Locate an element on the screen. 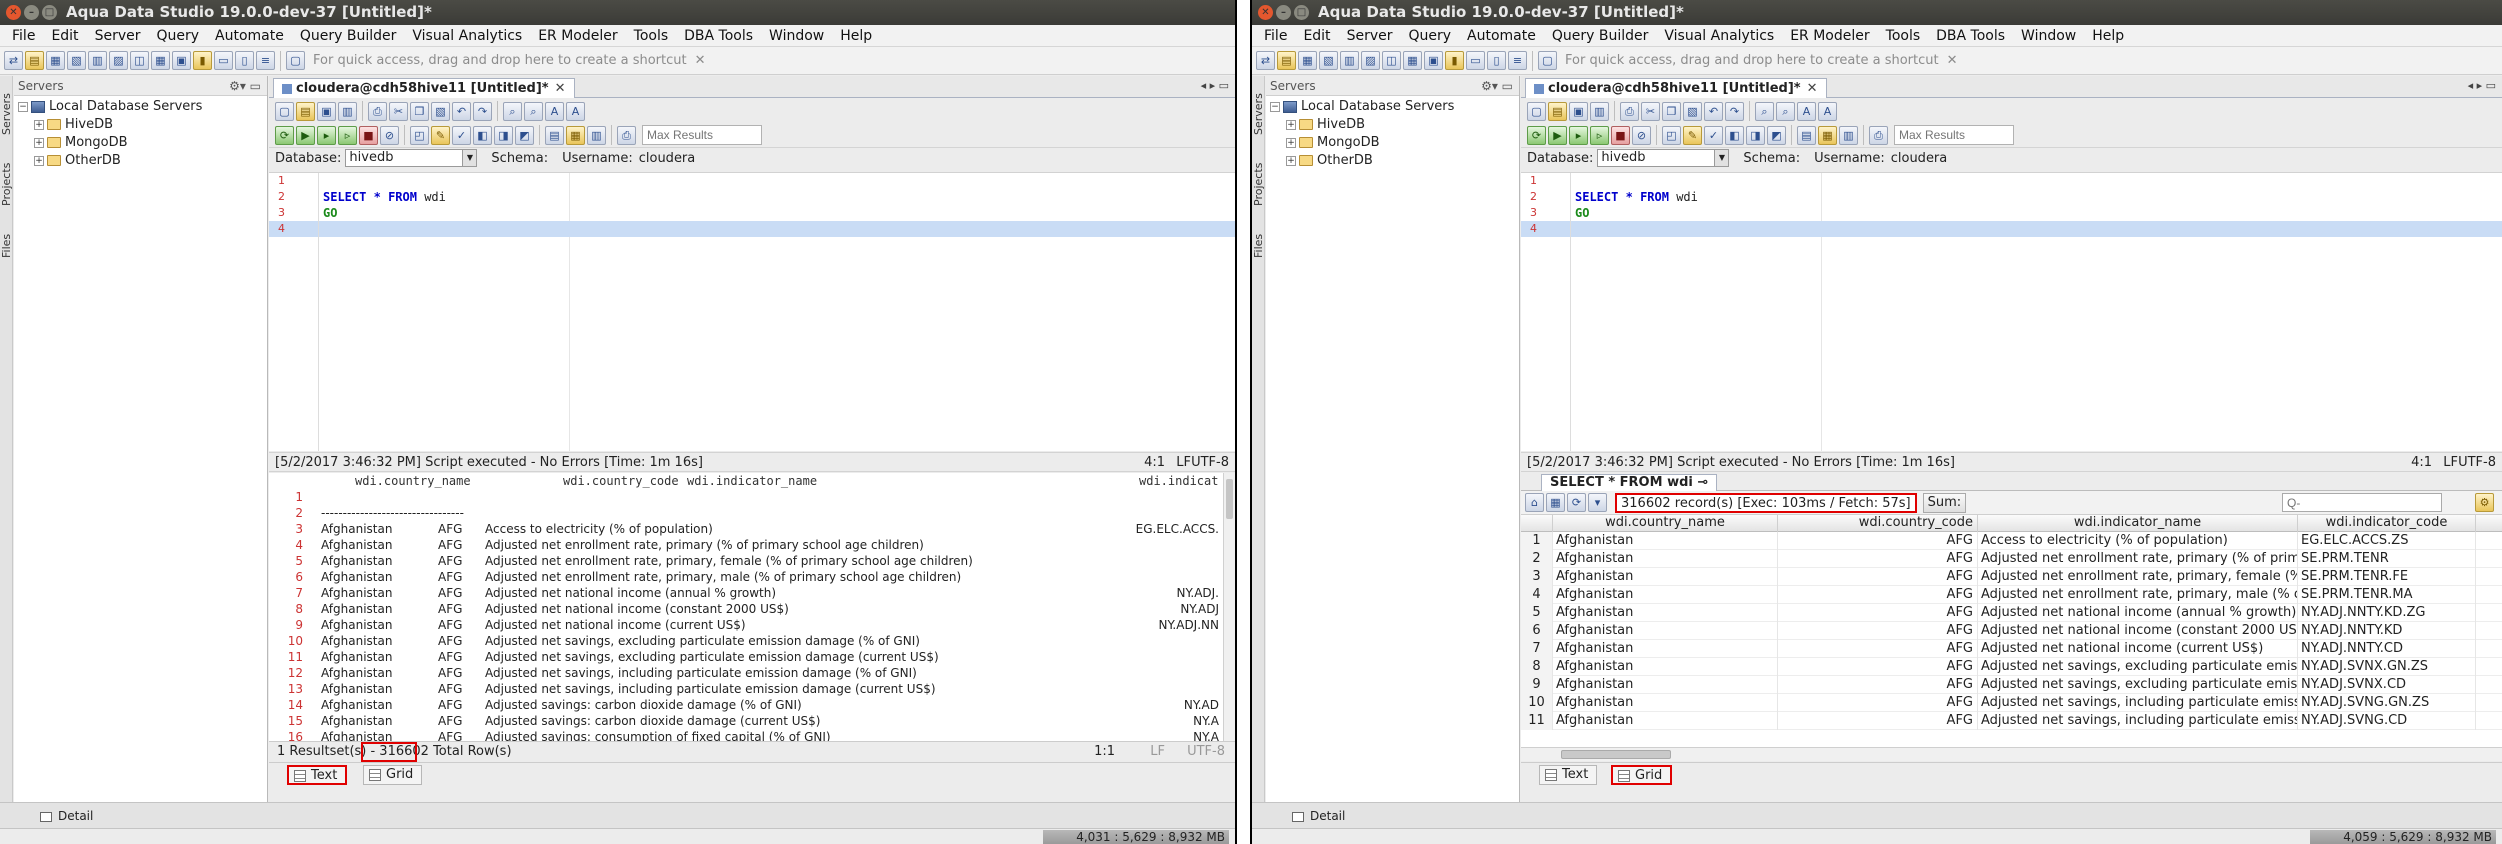  close-hint-icon: ✕ is located at coordinates (1952, 60).